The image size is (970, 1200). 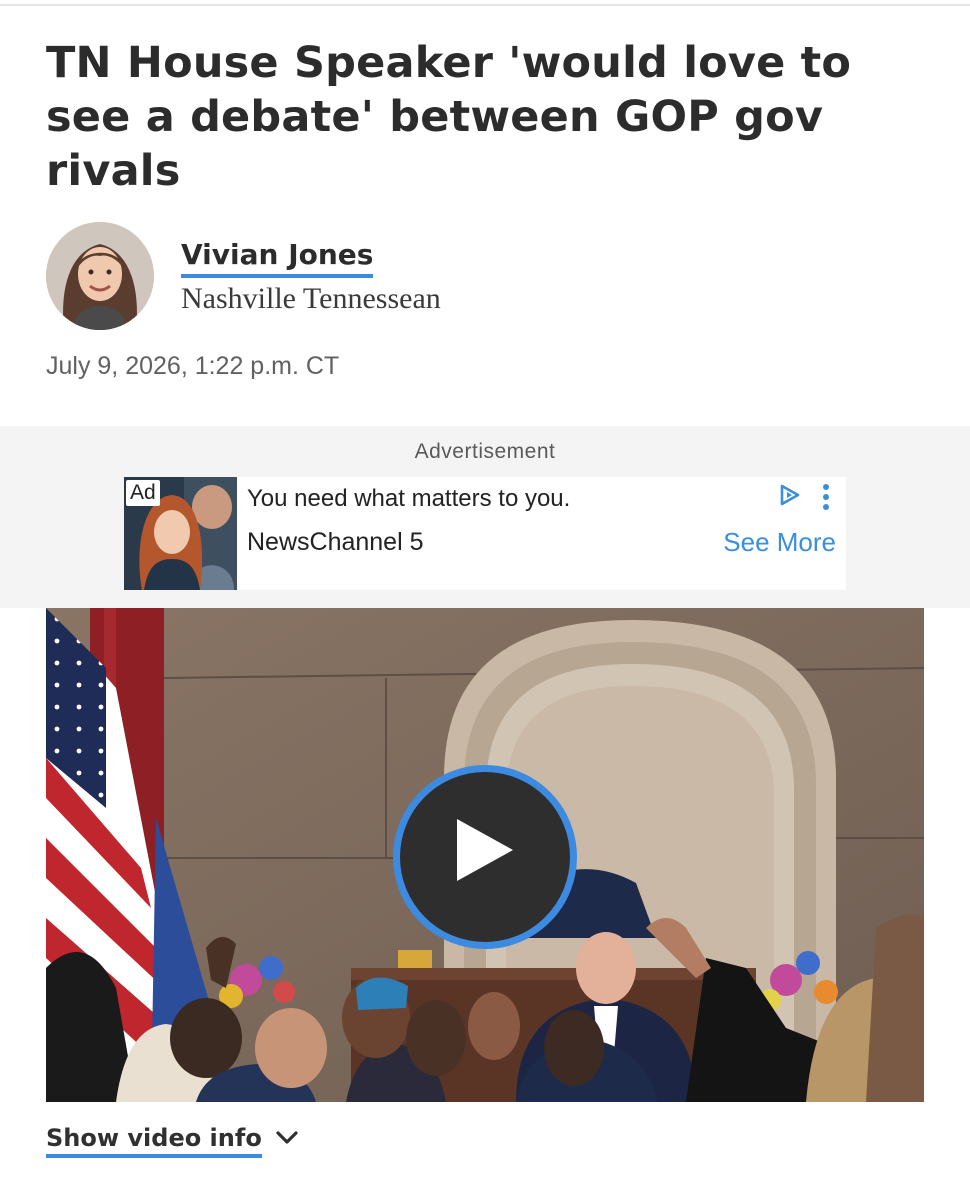 I want to click on show-video-info-label: Show video info, so click(x=154, y=1141).